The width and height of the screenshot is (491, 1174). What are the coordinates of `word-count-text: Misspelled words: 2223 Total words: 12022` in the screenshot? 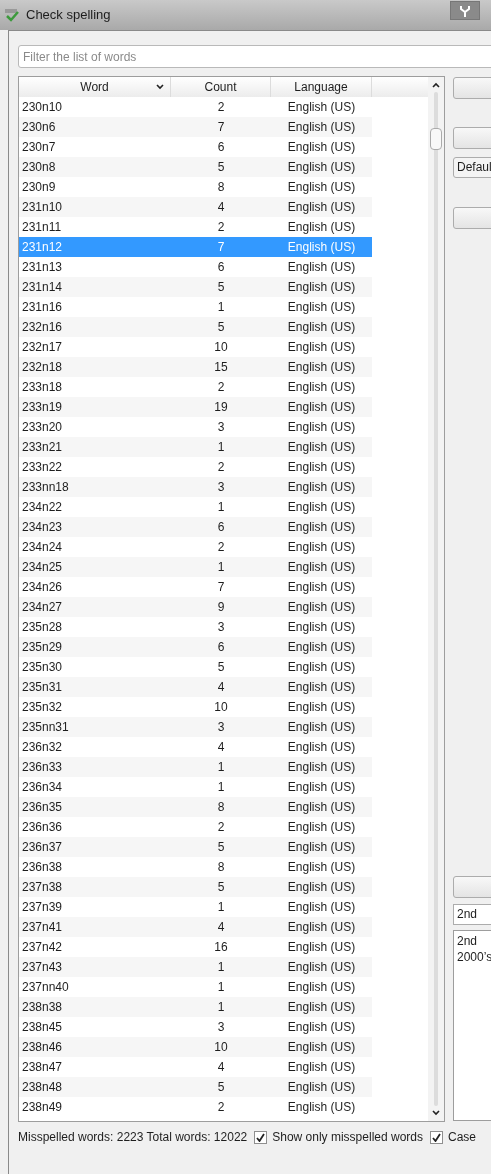 It's located at (133, 1137).